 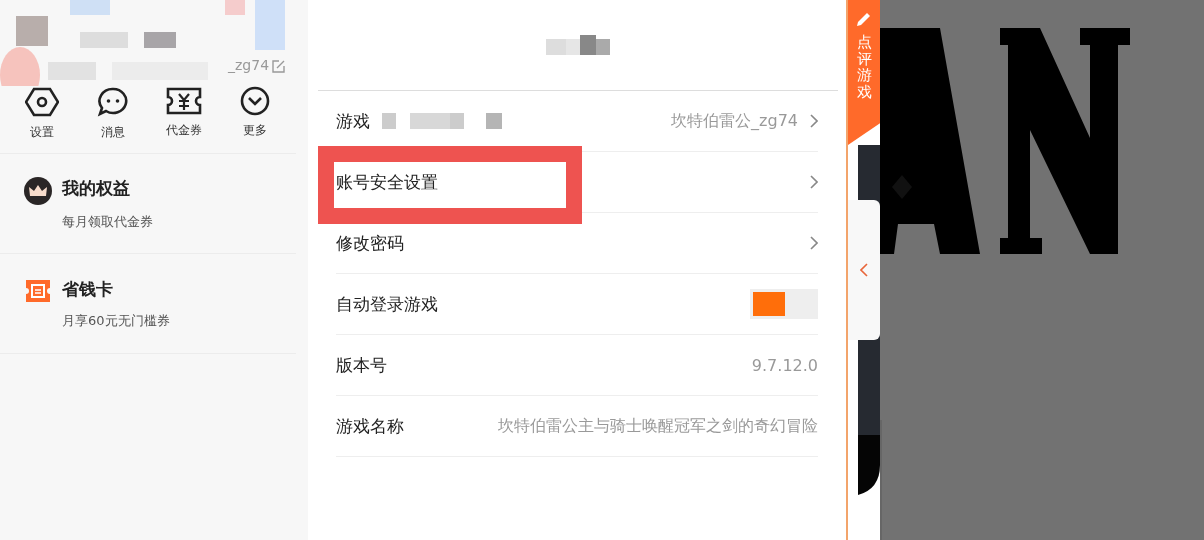 What do you see at coordinates (148, 304) in the screenshot?
I see `benefit-item: 省钱卡 月享60元无门槛券` at bounding box center [148, 304].